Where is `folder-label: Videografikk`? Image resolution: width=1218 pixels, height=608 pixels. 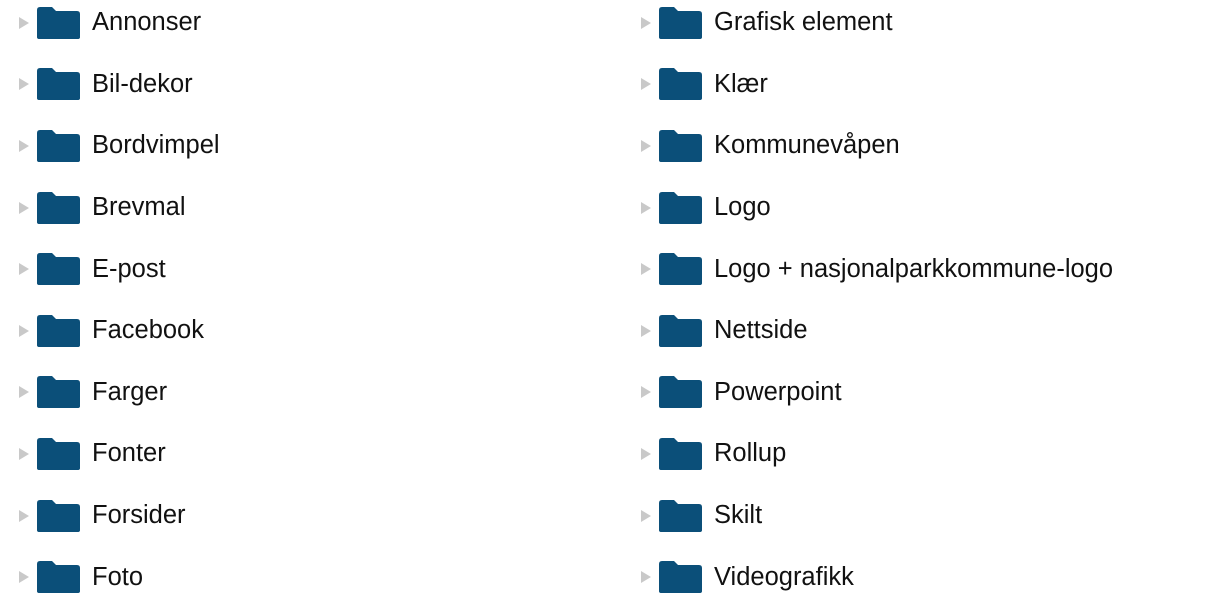 folder-label: Videografikk is located at coordinates (784, 577).